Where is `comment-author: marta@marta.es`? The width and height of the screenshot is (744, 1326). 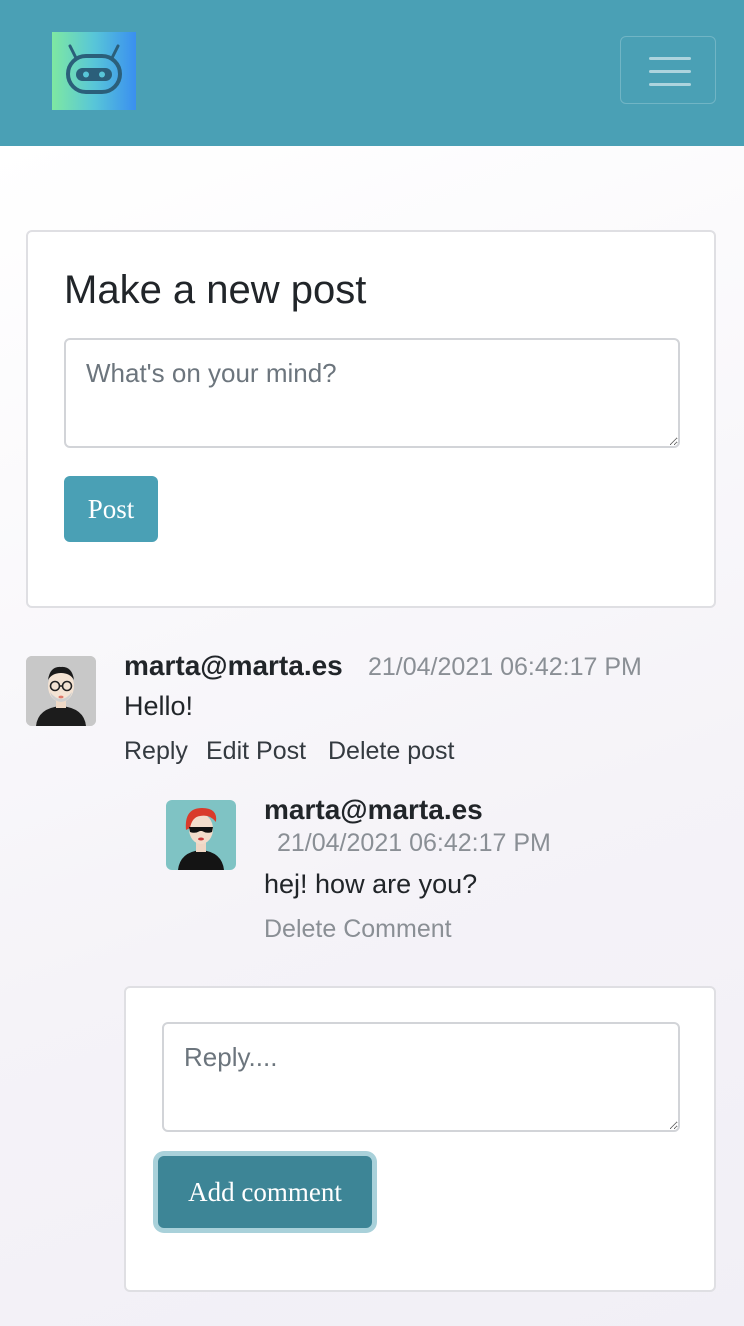
comment-author: marta@marta.es is located at coordinates (373, 810).